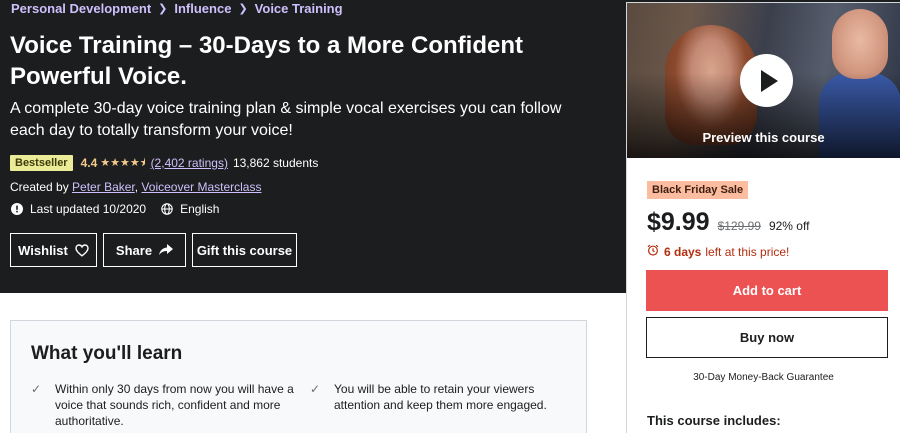 The height and width of the screenshot is (433, 900). Describe the element at coordinates (763, 137) in the screenshot. I see `preview-course-label: Preview this course` at that location.